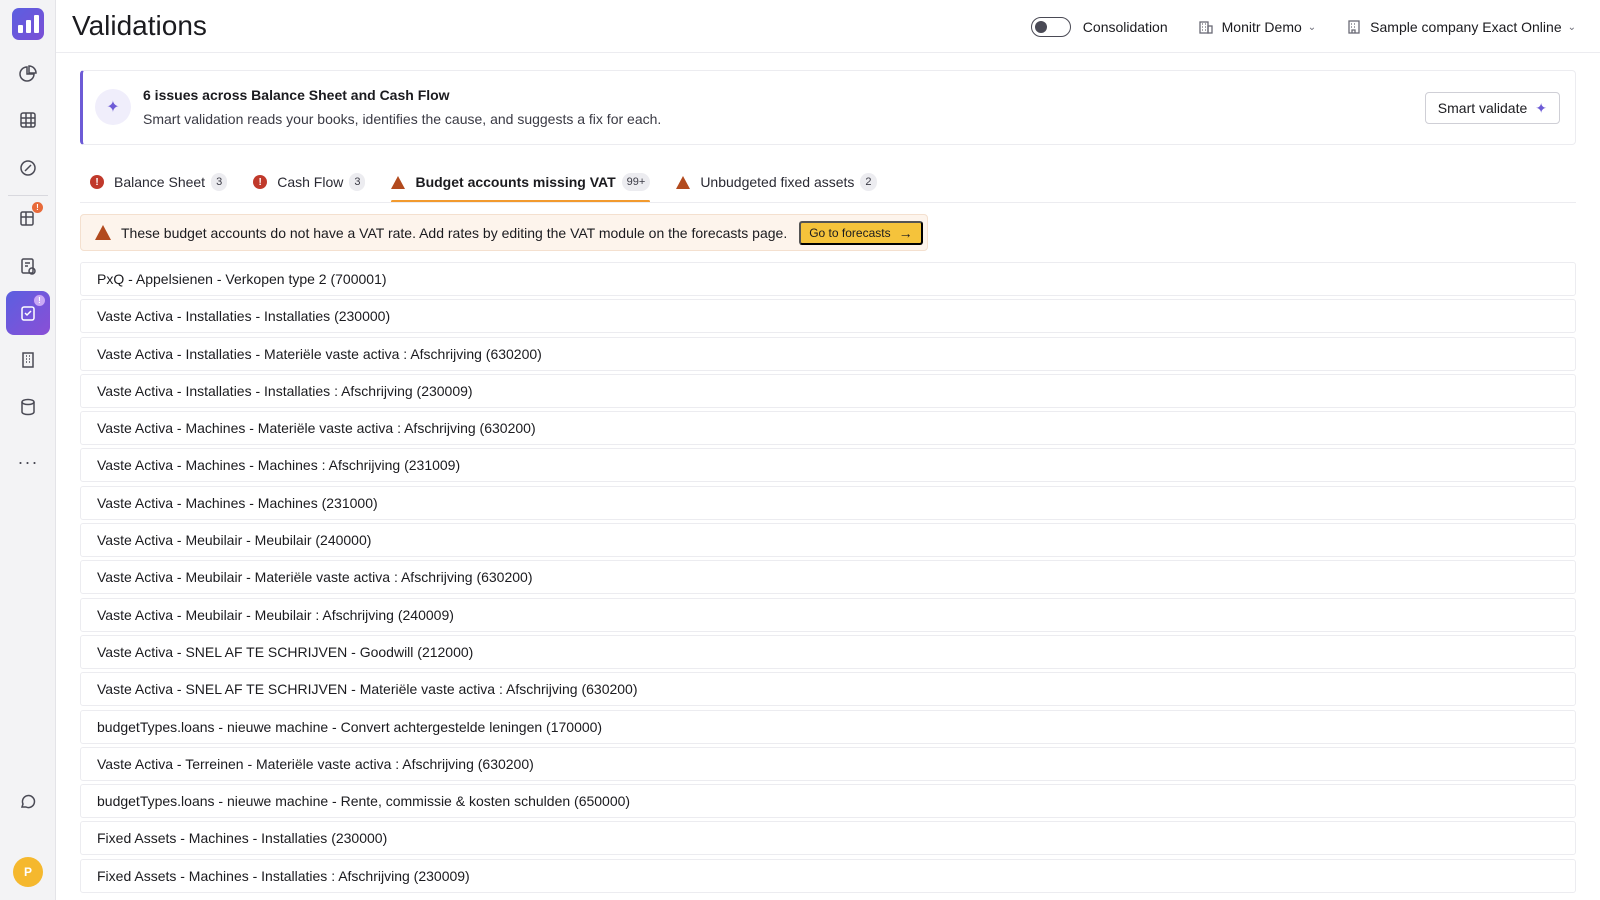  I want to click on tab-label: Cash Flow, so click(310, 182).